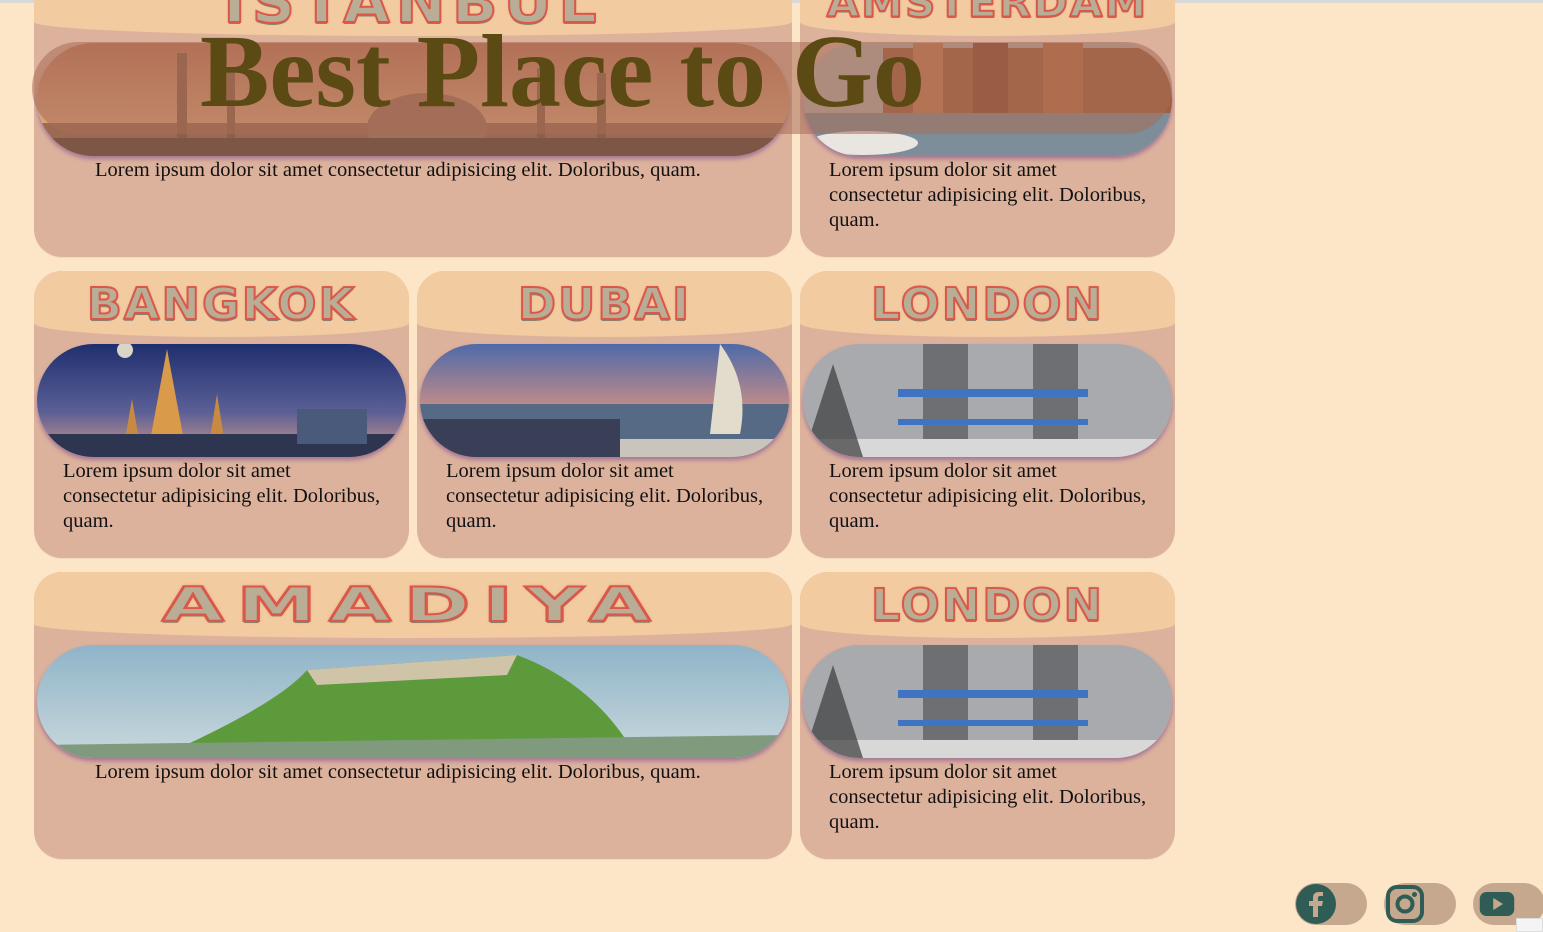 Image resolution: width=1543 pixels, height=932 pixels. I want to click on card-photo-amadiya, so click(413, 701).